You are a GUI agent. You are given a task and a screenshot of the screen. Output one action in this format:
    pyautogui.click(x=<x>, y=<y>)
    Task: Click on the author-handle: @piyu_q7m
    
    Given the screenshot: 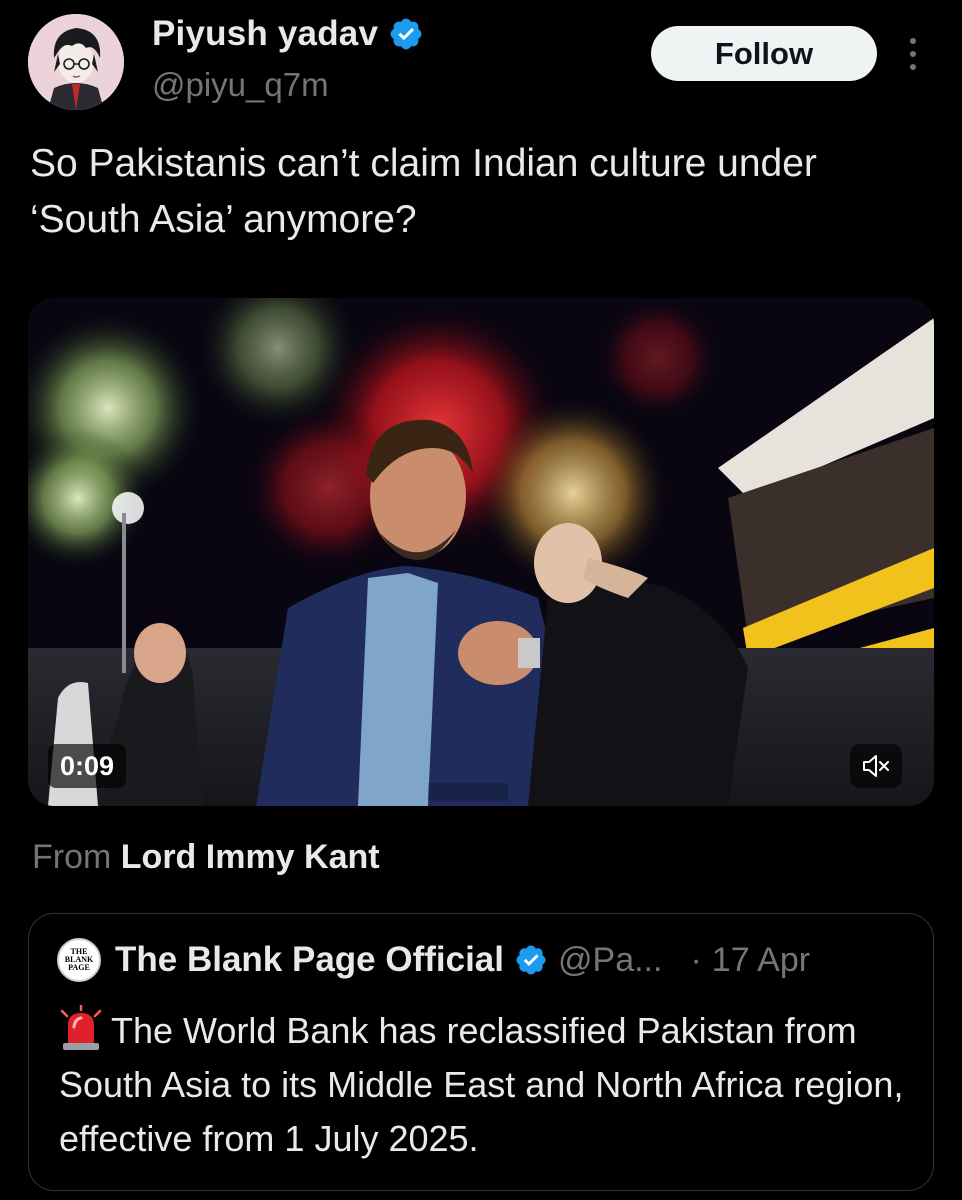 What is the action you would take?
    pyautogui.click(x=240, y=85)
    